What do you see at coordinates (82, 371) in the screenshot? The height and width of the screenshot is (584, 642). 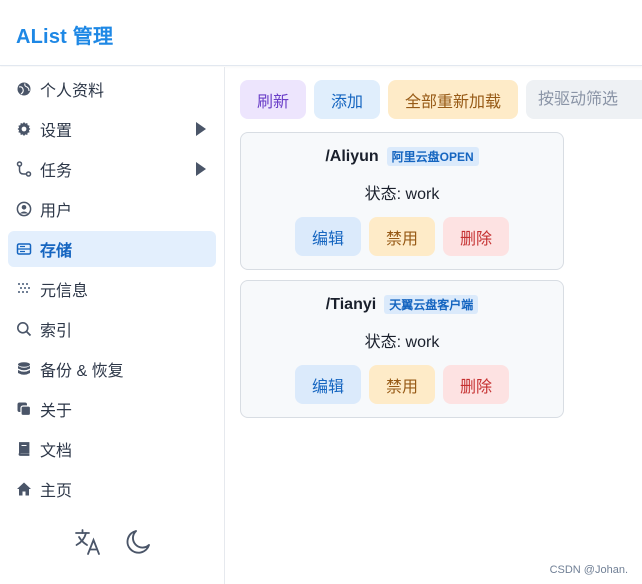 I see `sidebar-item-label: 备份 & 恢复` at bounding box center [82, 371].